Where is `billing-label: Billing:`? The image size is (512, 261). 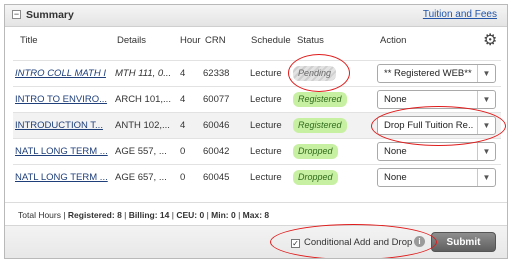 billing-label: Billing: is located at coordinates (143, 215).